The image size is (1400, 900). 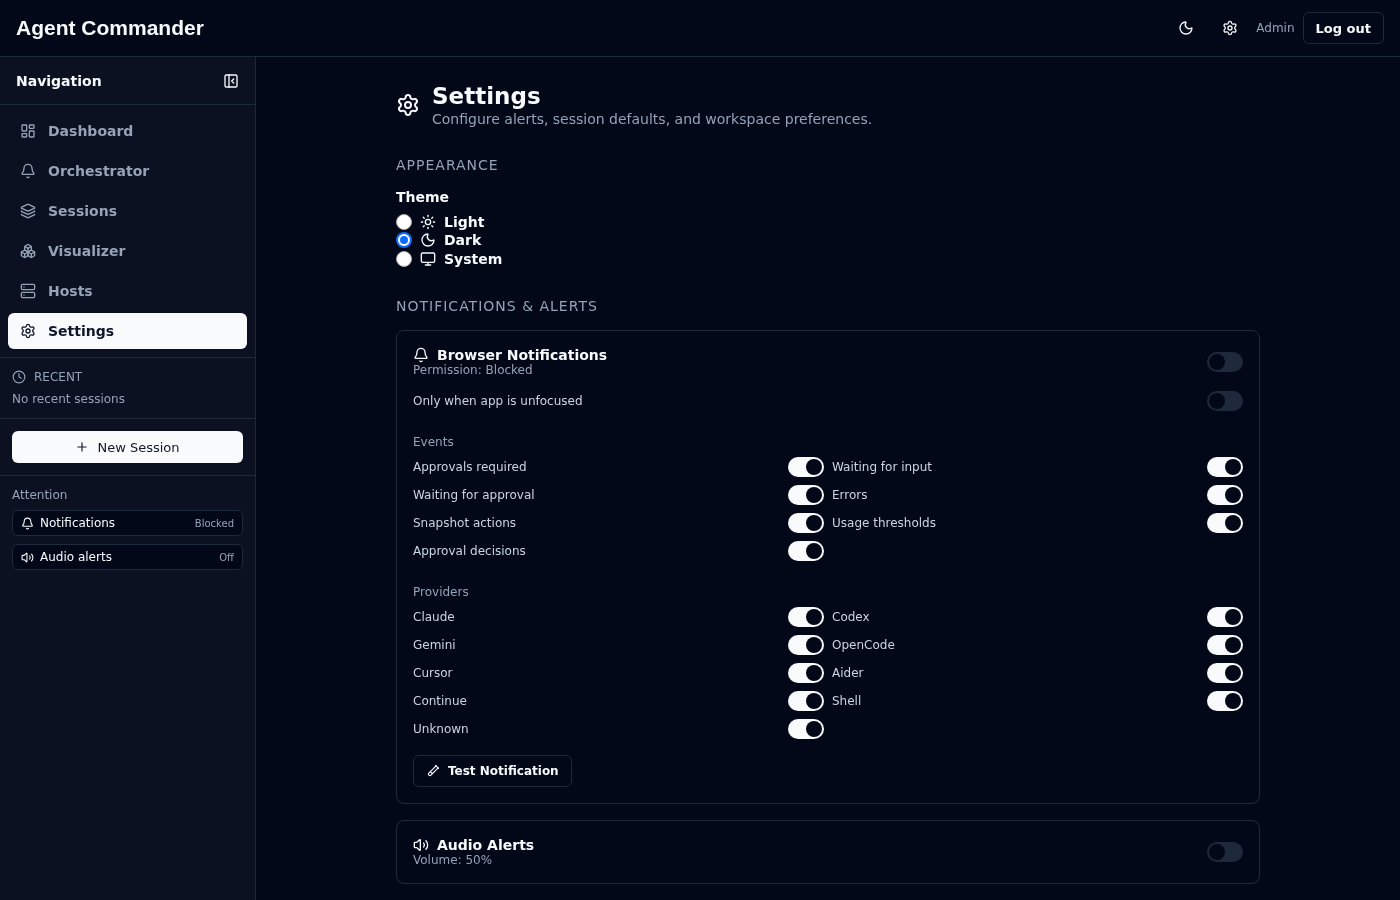 What do you see at coordinates (428, 258) in the screenshot?
I see `monitor-icon` at bounding box center [428, 258].